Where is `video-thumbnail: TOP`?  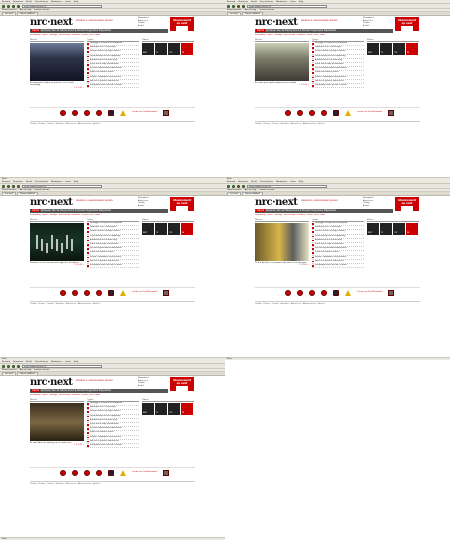 video-thumbnail: TOP is located at coordinates (174, 229).